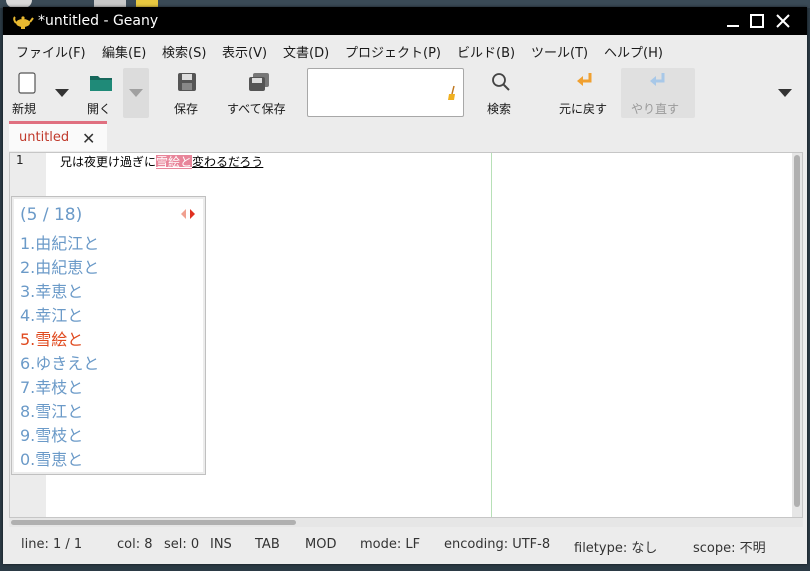 The width and height of the screenshot is (810, 571). I want to click on new-button: 新規, so click(27, 93).